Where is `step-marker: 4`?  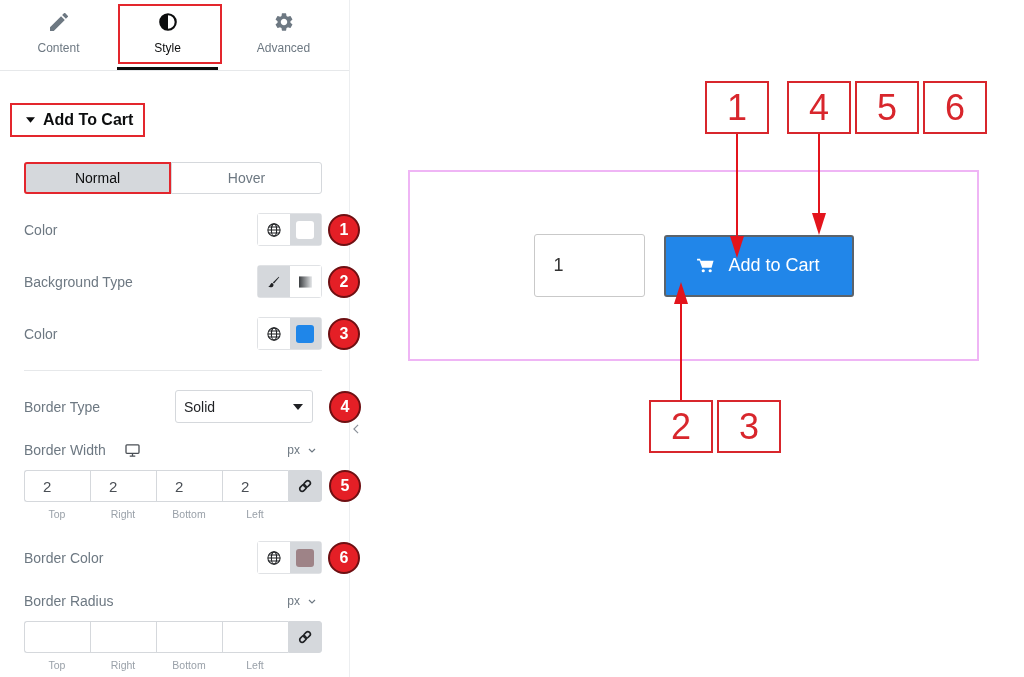 step-marker: 4 is located at coordinates (345, 406).